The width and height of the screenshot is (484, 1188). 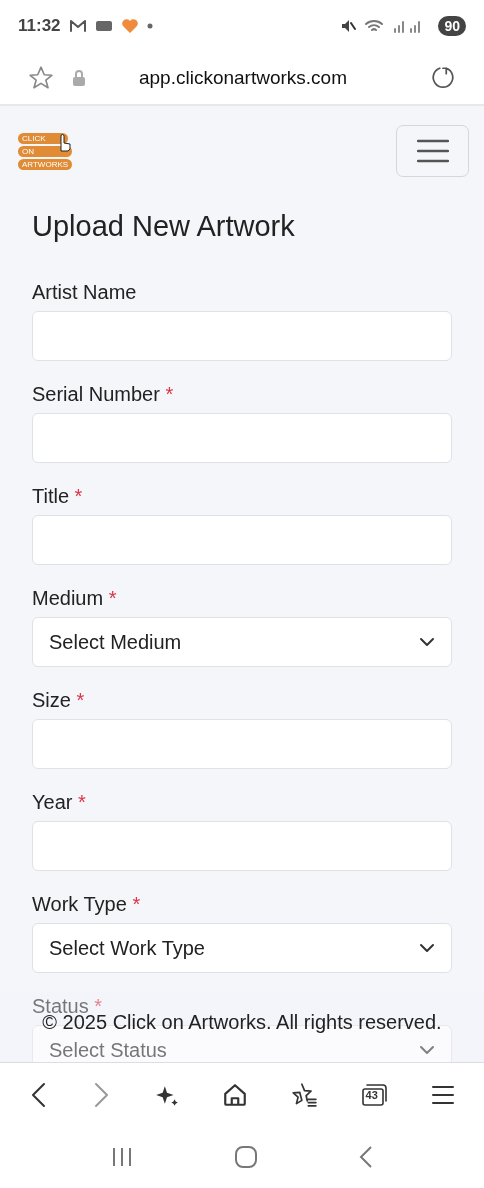 What do you see at coordinates (452, 26) in the screenshot?
I see `battery-level: 90` at bounding box center [452, 26].